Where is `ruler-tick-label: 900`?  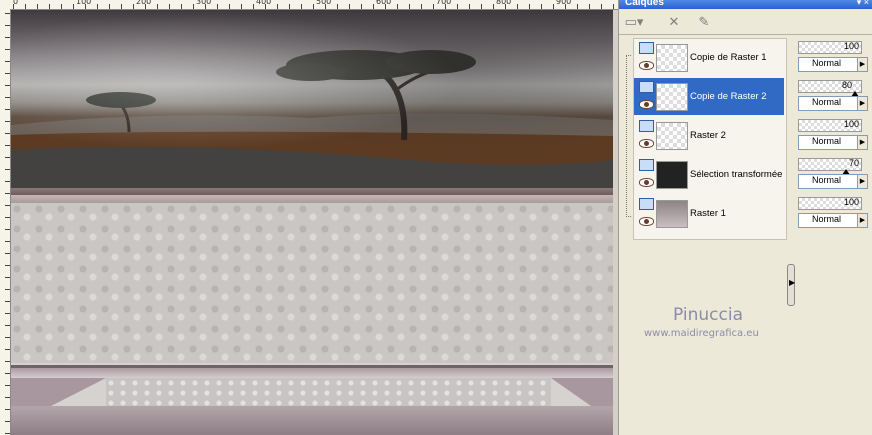 ruler-tick-label: 900 is located at coordinates (564, 3).